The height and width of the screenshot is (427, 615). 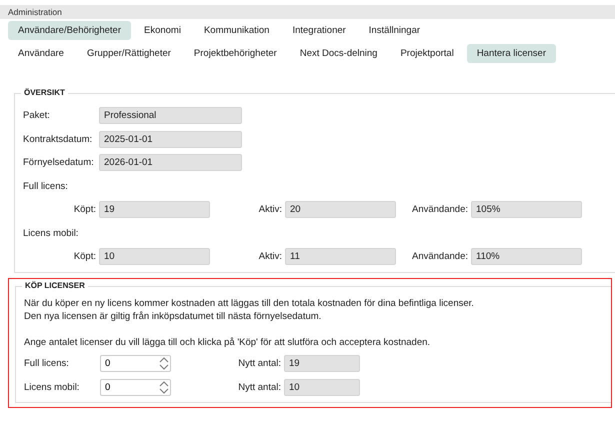 What do you see at coordinates (237, 30) in the screenshot?
I see `main-tab: Kommunikation` at bounding box center [237, 30].